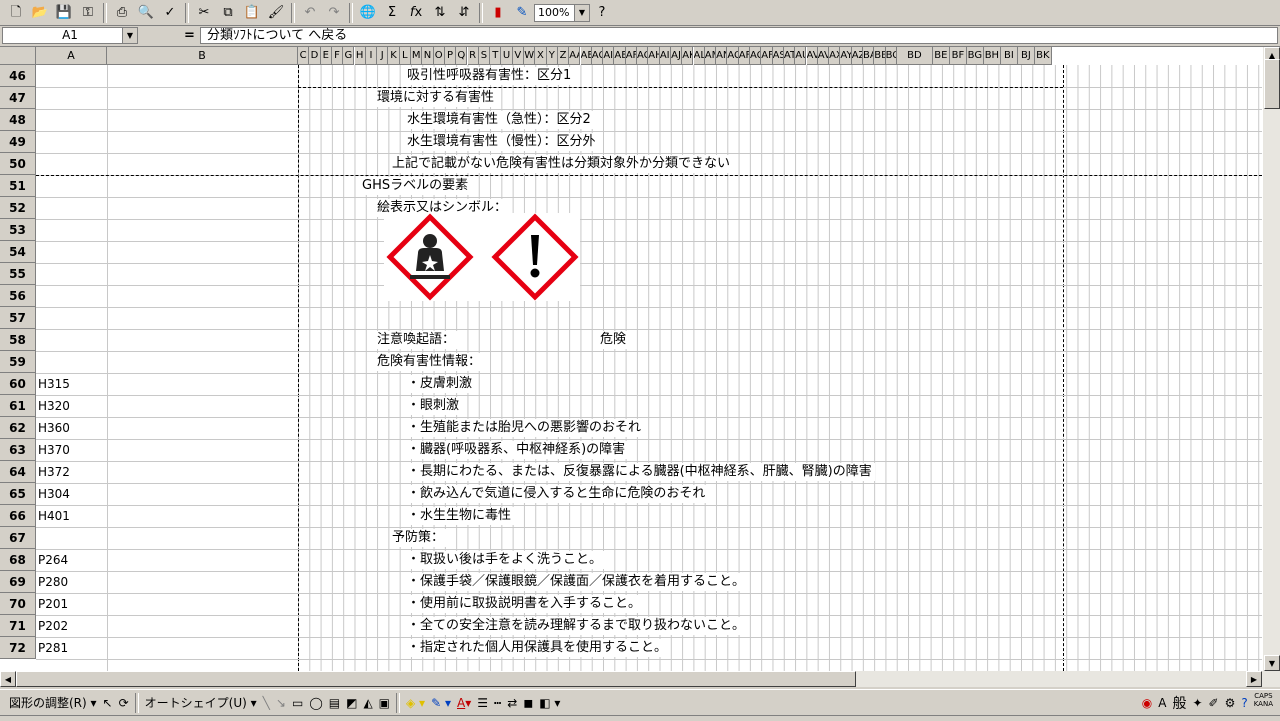 The image size is (1280, 721). Describe the element at coordinates (18, 648) in the screenshot. I see `row-header: 72` at that location.